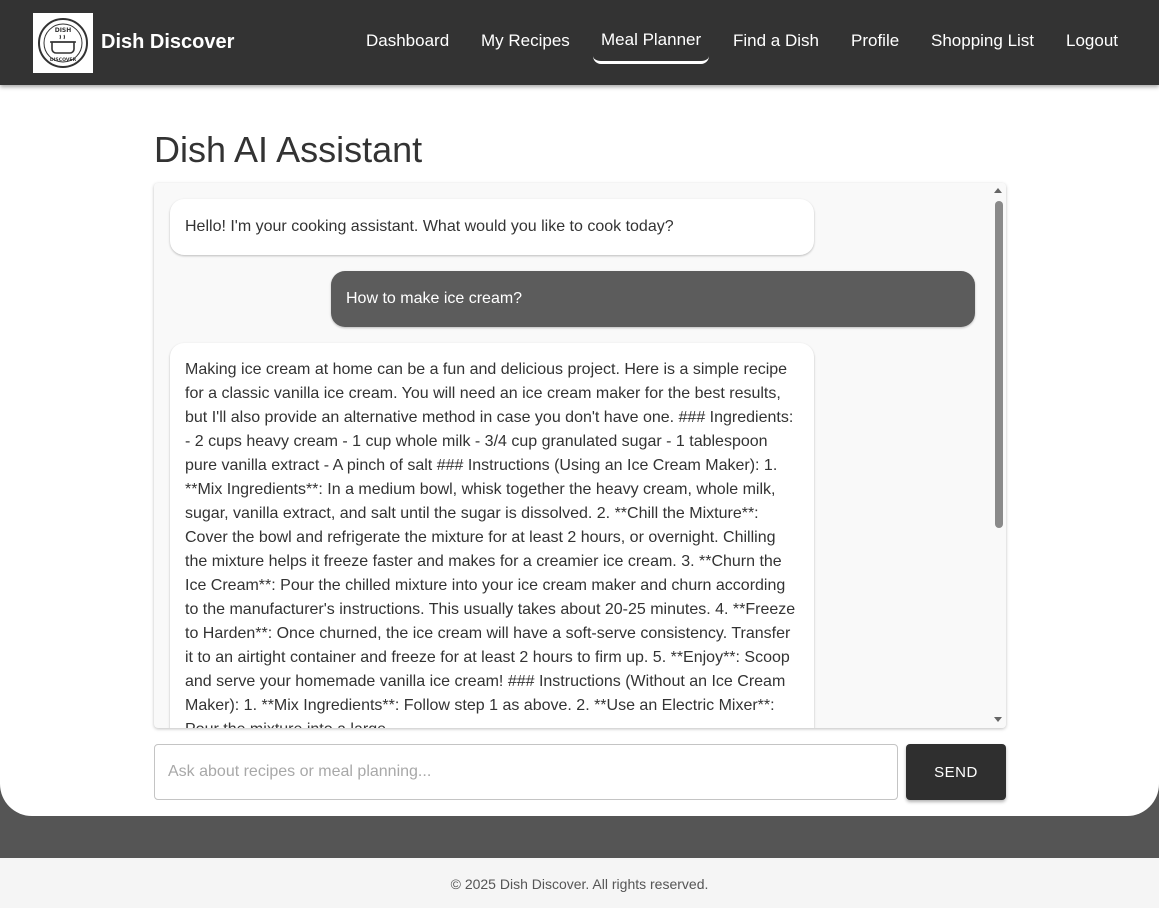 This screenshot has width=1159, height=908. What do you see at coordinates (1092, 41) in the screenshot?
I see `nav-logout: Logout` at bounding box center [1092, 41].